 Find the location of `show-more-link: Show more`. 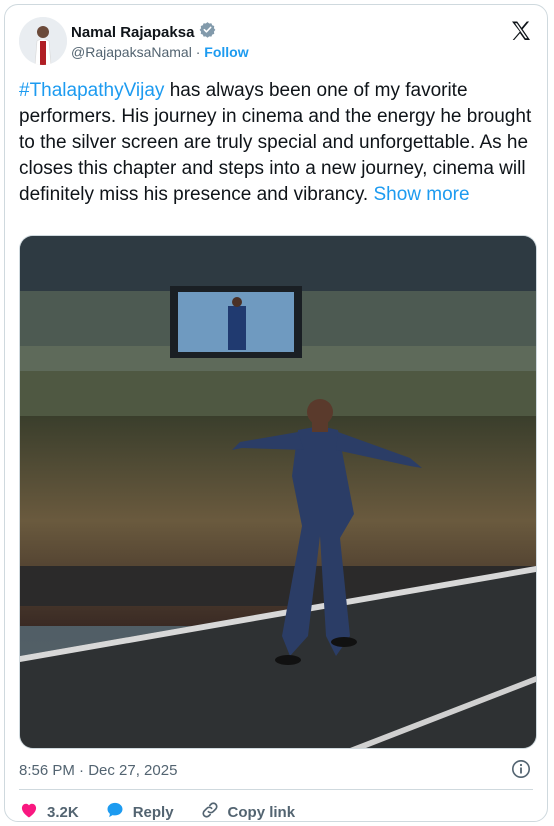

show-more-link: Show more is located at coordinates (421, 194).